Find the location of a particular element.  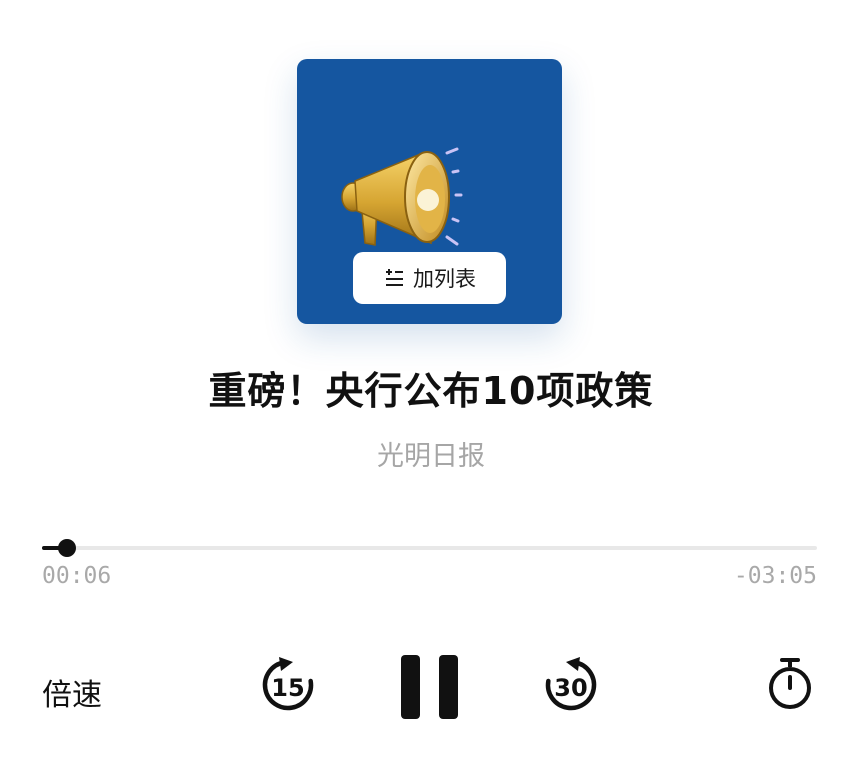

rewind-15-button: 15 is located at coordinates (288, 685).